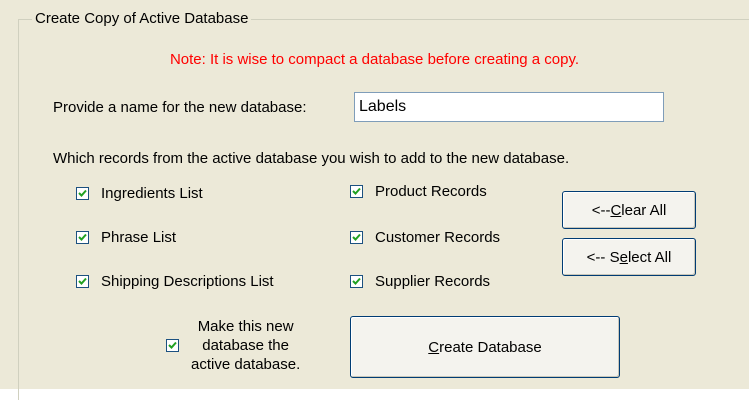 The height and width of the screenshot is (400, 749). Describe the element at coordinates (438, 237) in the screenshot. I see `checkbox-label: Customer Records` at that location.